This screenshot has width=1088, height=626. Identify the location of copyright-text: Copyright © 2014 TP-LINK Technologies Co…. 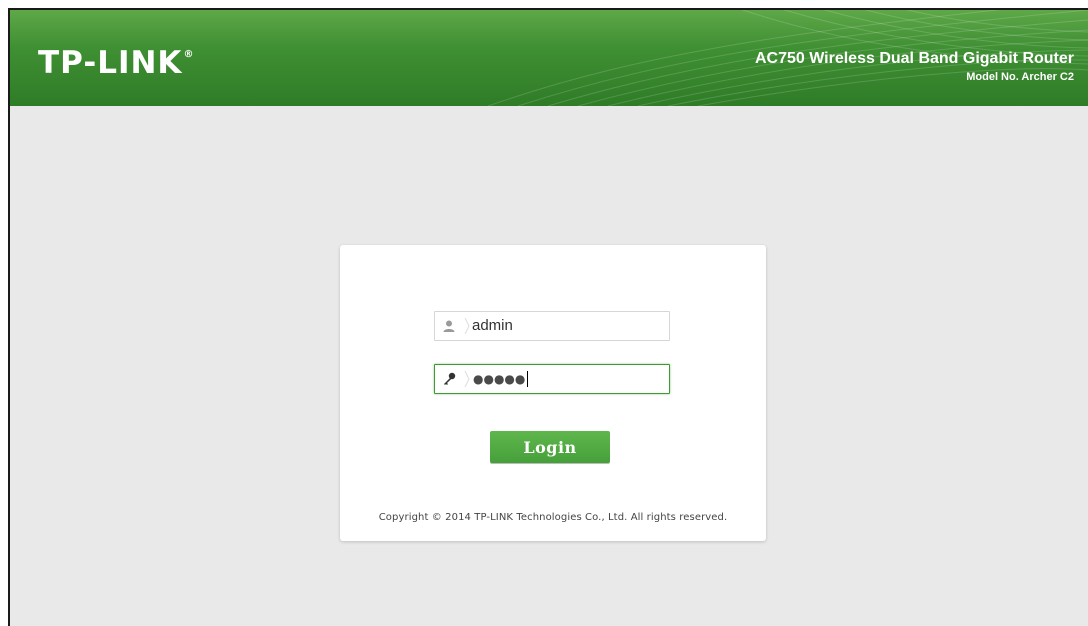
(553, 517).